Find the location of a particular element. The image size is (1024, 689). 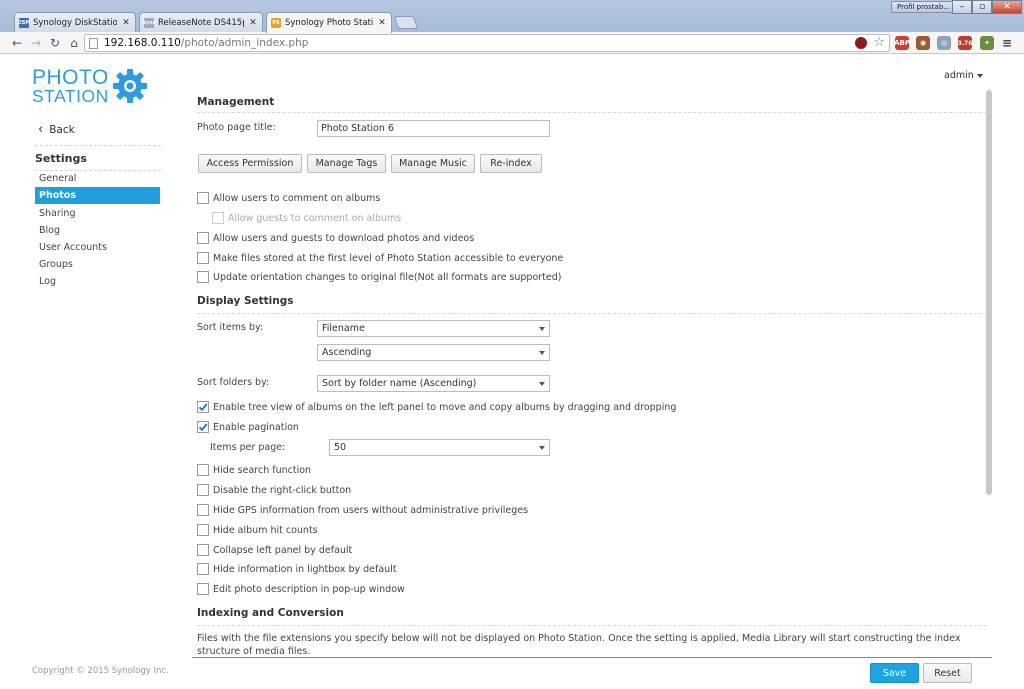

option-disable-right-click: Disable the right-click button is located at coordinates (274, 490).